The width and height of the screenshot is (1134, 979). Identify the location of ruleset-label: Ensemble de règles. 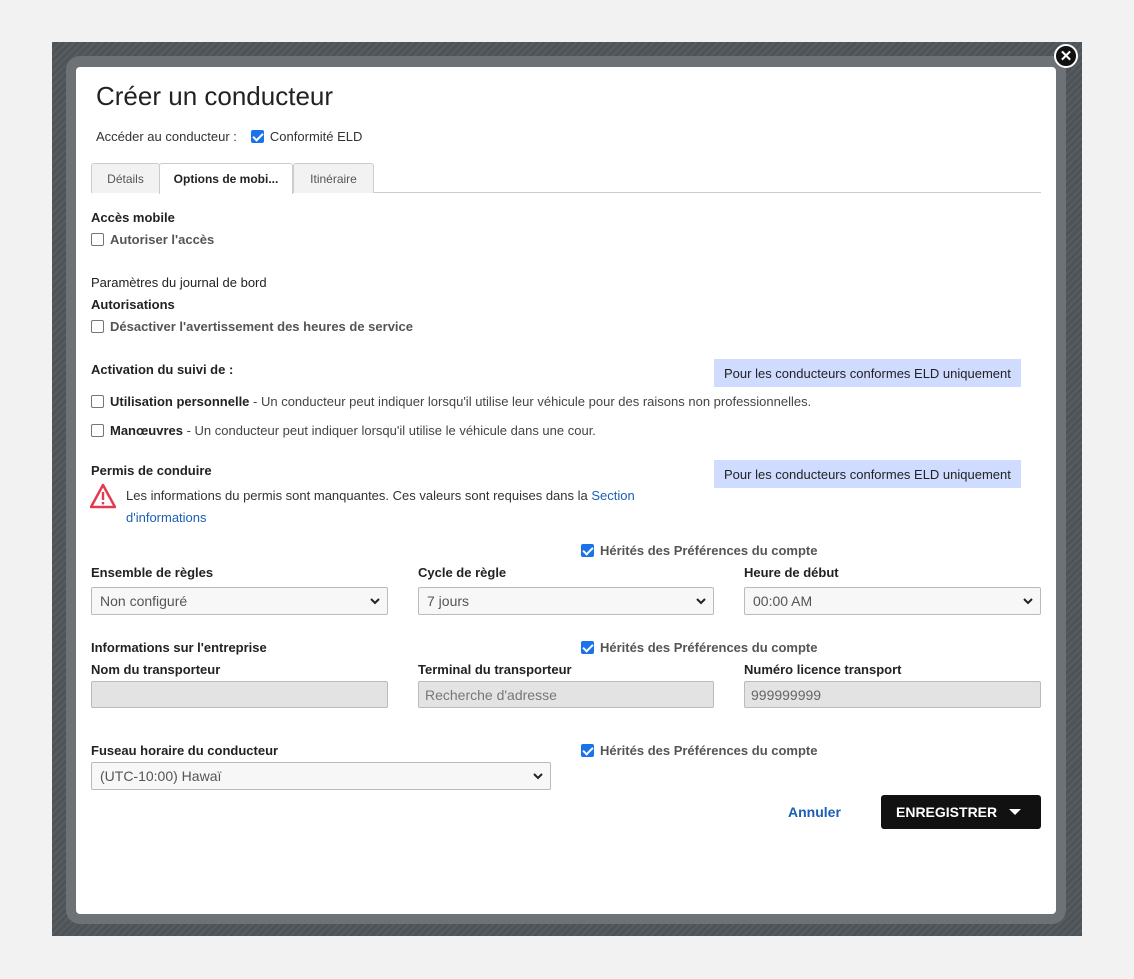
(152, 572).